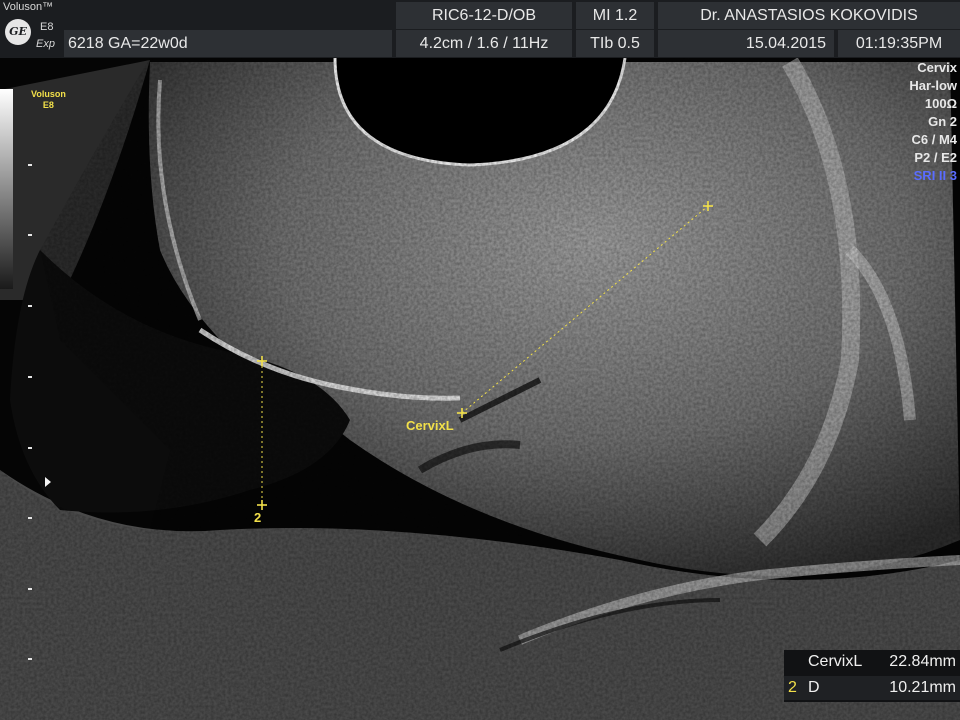  What do you see at coordinates (899, 43) in the screenshot?
I see `exam-time: 01:19:35PM` at bounding box center [899, 43].